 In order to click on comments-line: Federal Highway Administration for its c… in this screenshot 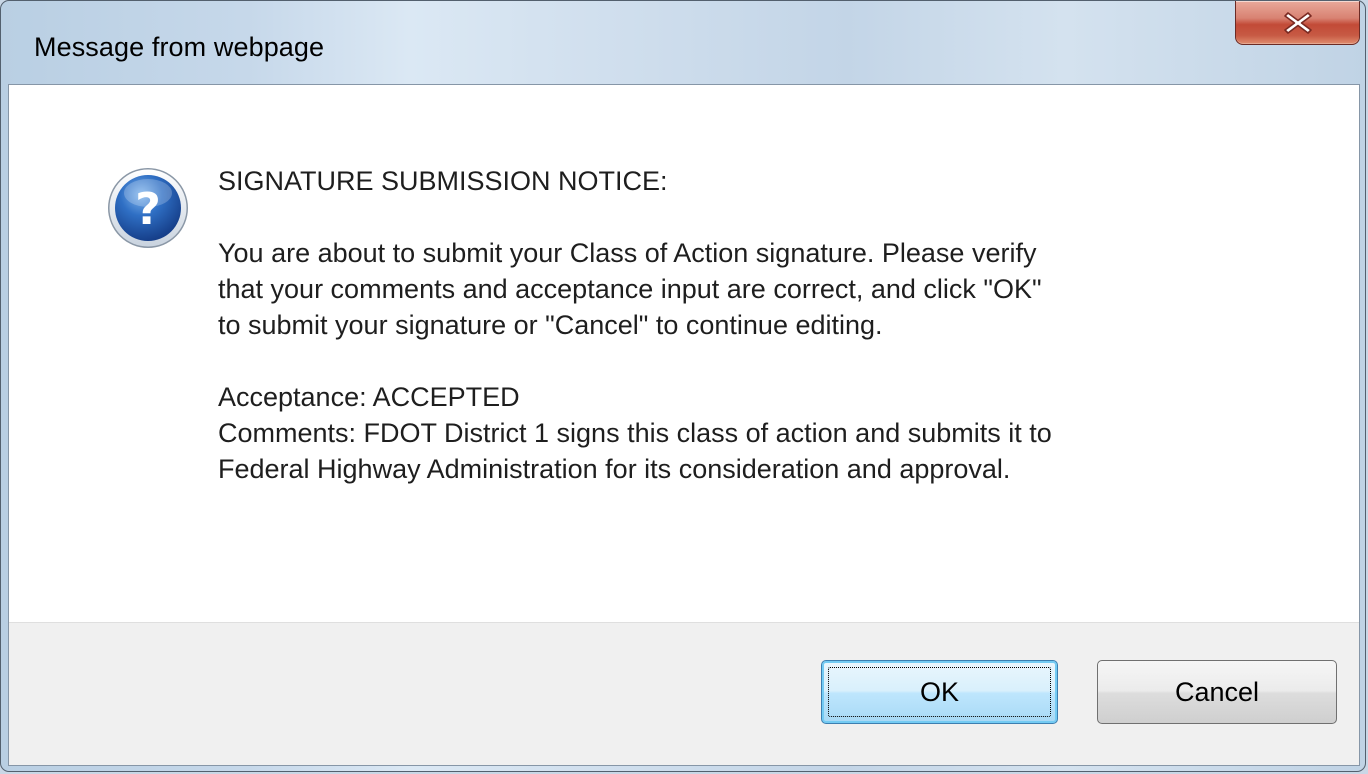, I will do `click(614, 469)`.